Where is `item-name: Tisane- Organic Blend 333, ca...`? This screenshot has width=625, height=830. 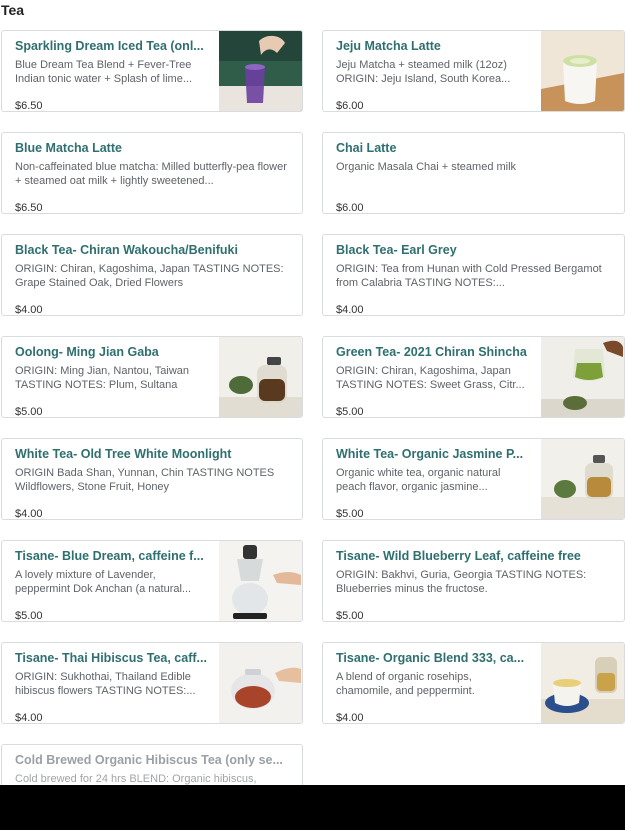 item-name: Tisane- Organic Blend 333, ca... is located at coordinates (430, 658).